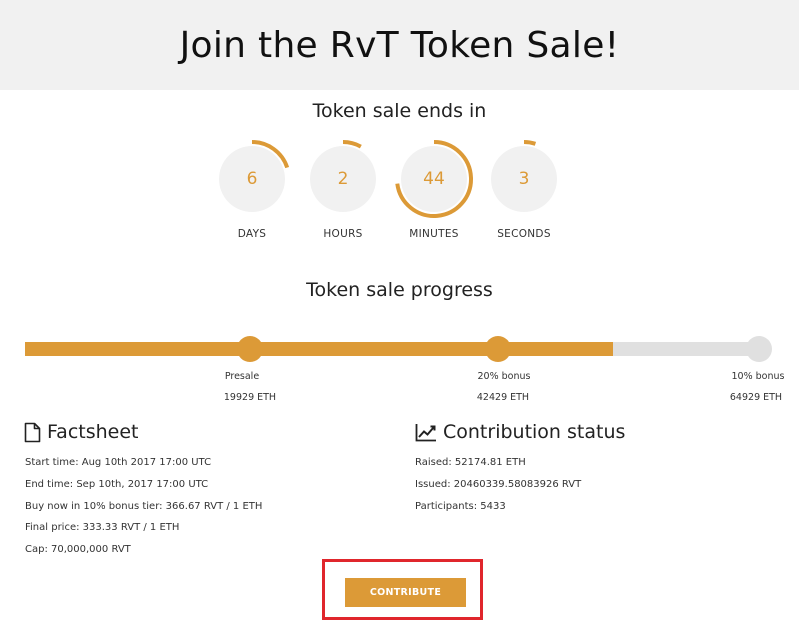 The image size is (799, 625). Describe the element at coordinates (758, 376) in the screenshot. I see `milestone-10-bonus-name: 10% bonus` at that location.